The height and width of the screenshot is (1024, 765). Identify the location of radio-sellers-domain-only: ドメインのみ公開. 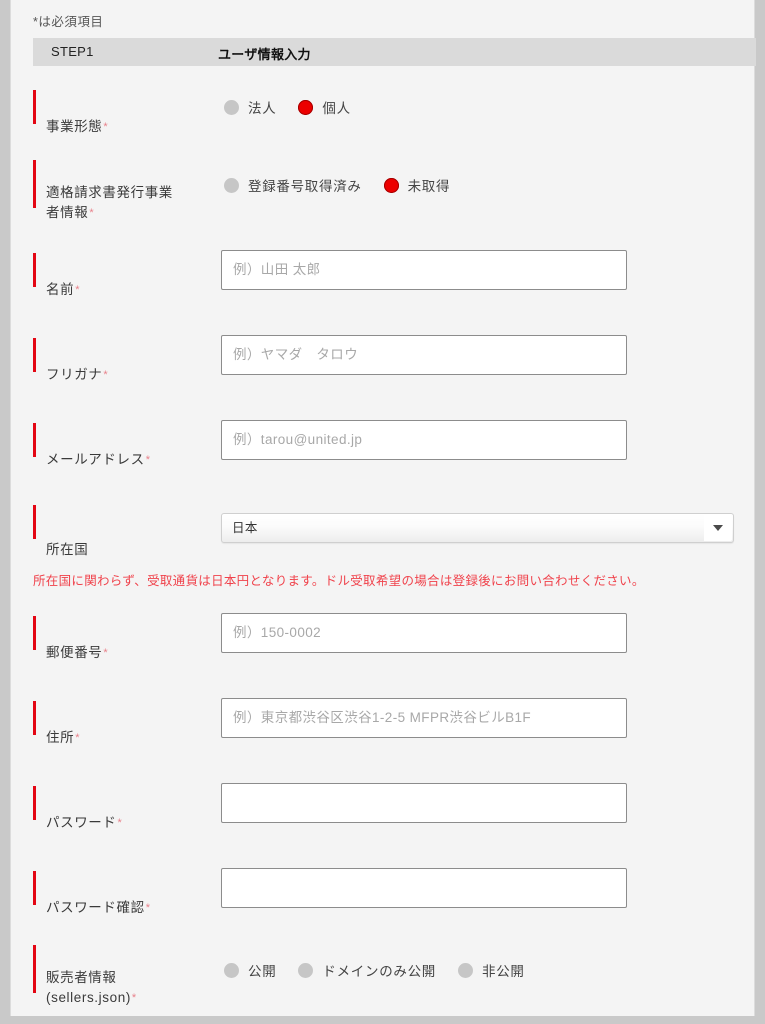
(367, 970).